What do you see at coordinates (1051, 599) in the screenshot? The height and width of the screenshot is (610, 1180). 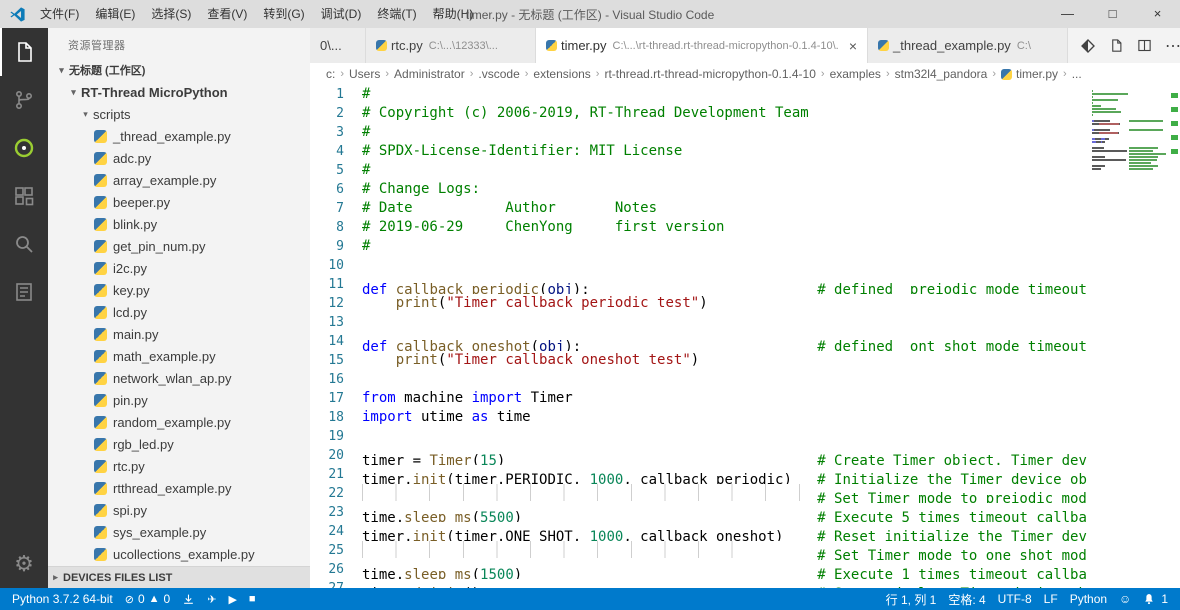 I see `eol-status: LF` at bounding box center [1051, 599].